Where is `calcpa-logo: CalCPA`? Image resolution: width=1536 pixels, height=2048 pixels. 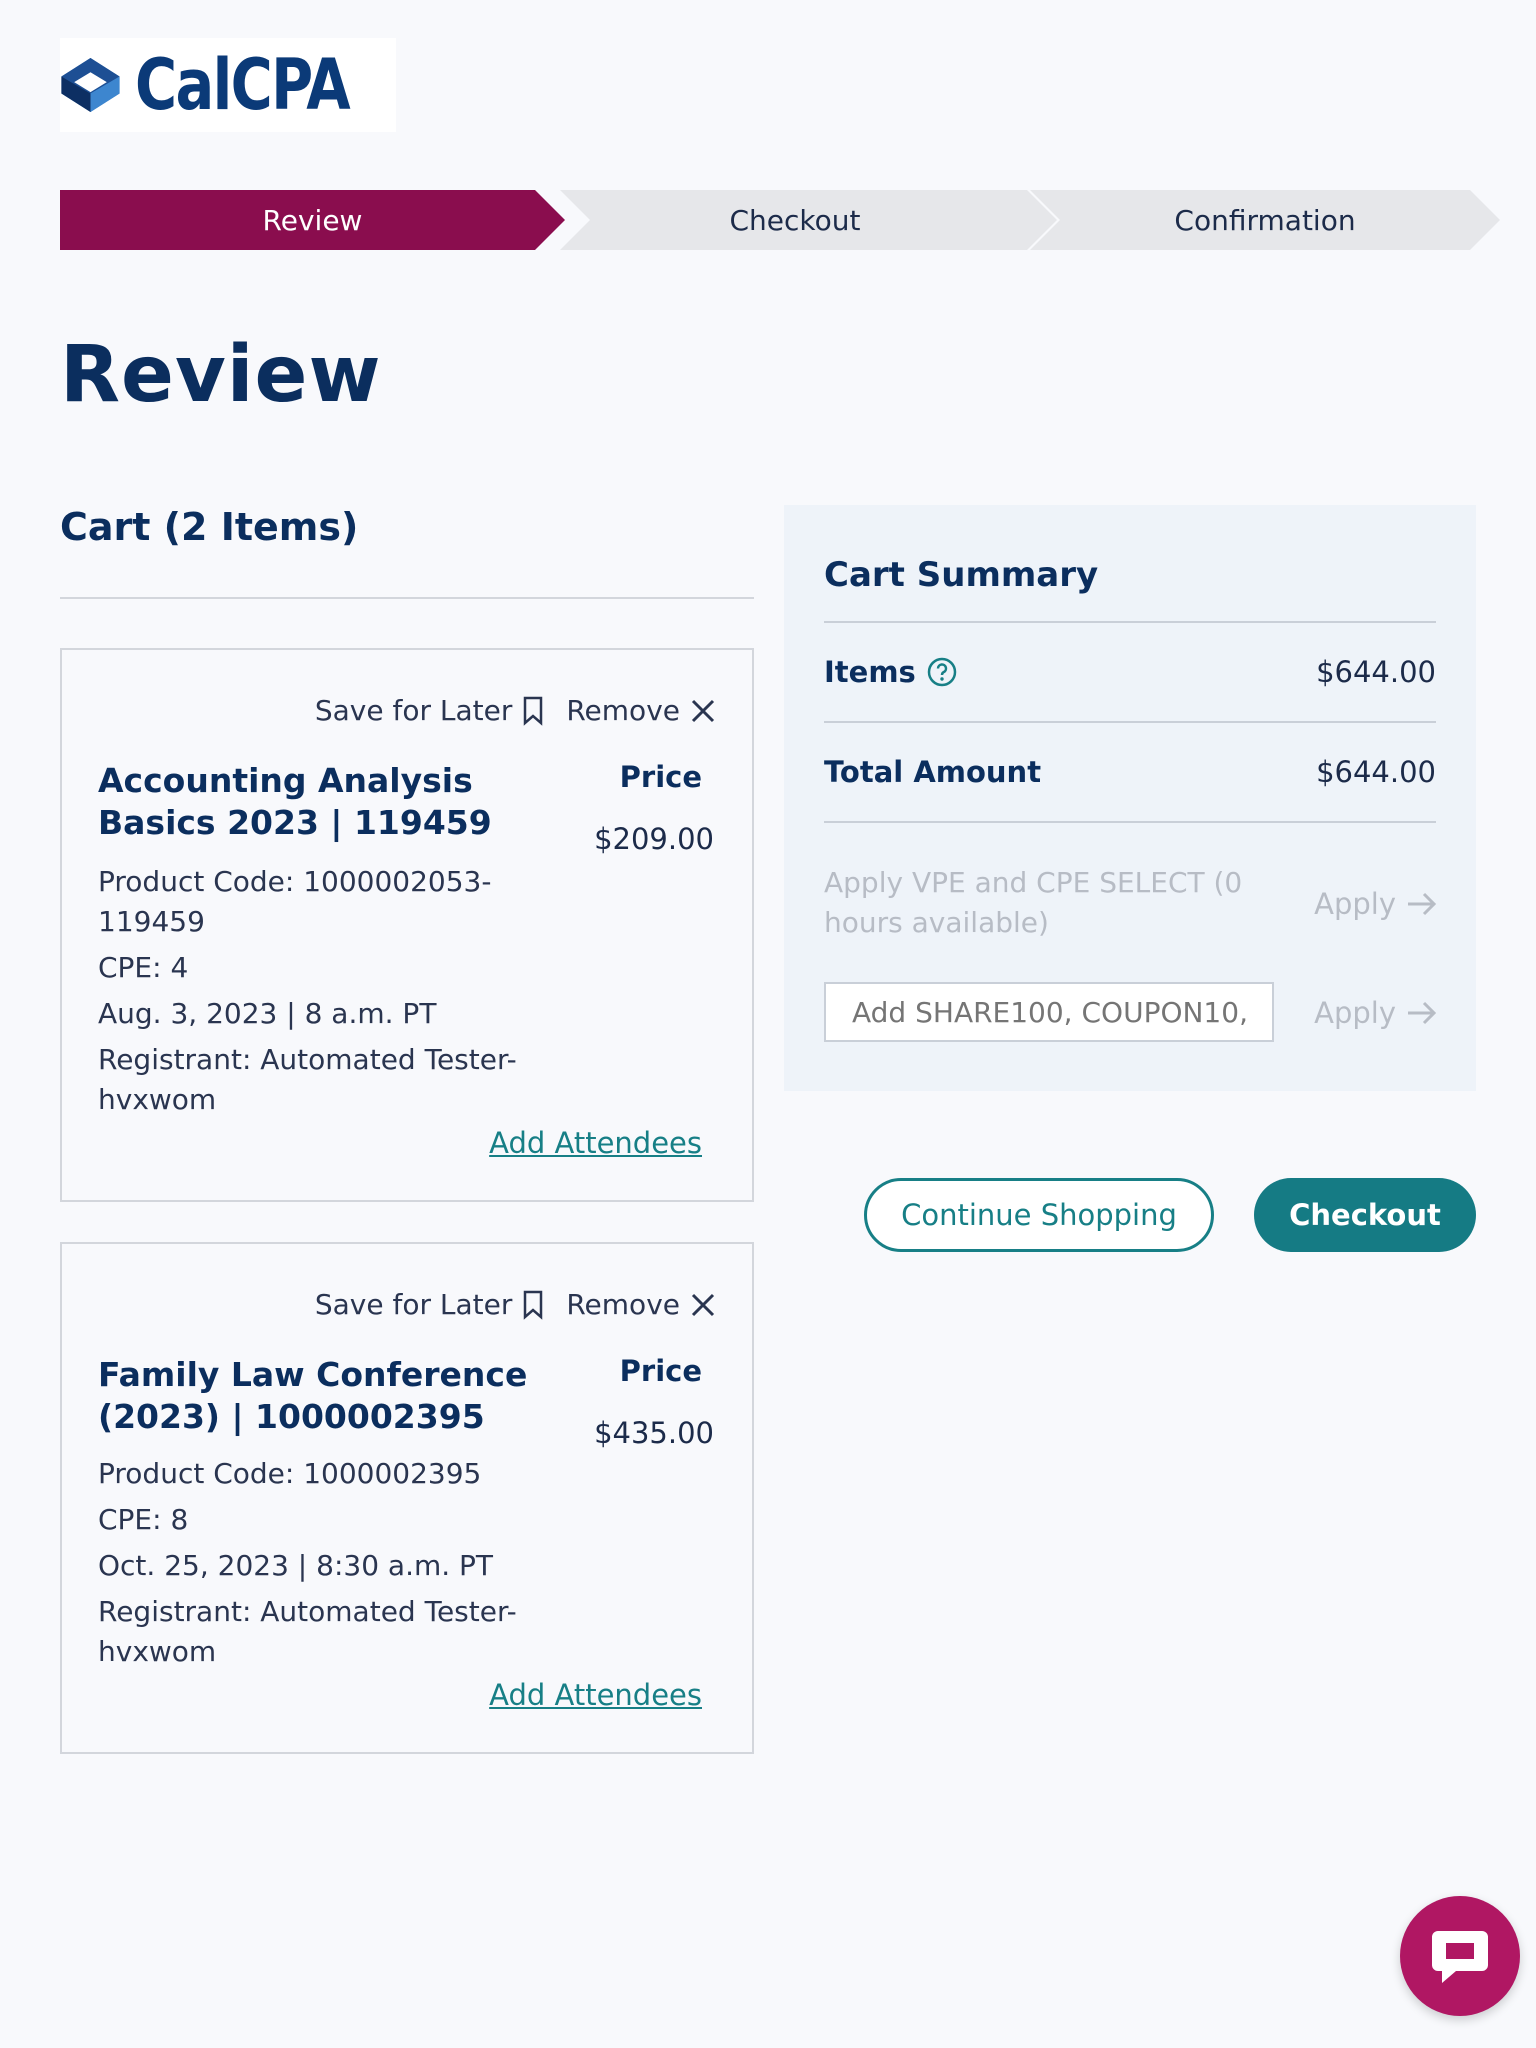
calcpa-logo: CalCPA is located at coordinates (228, 85).